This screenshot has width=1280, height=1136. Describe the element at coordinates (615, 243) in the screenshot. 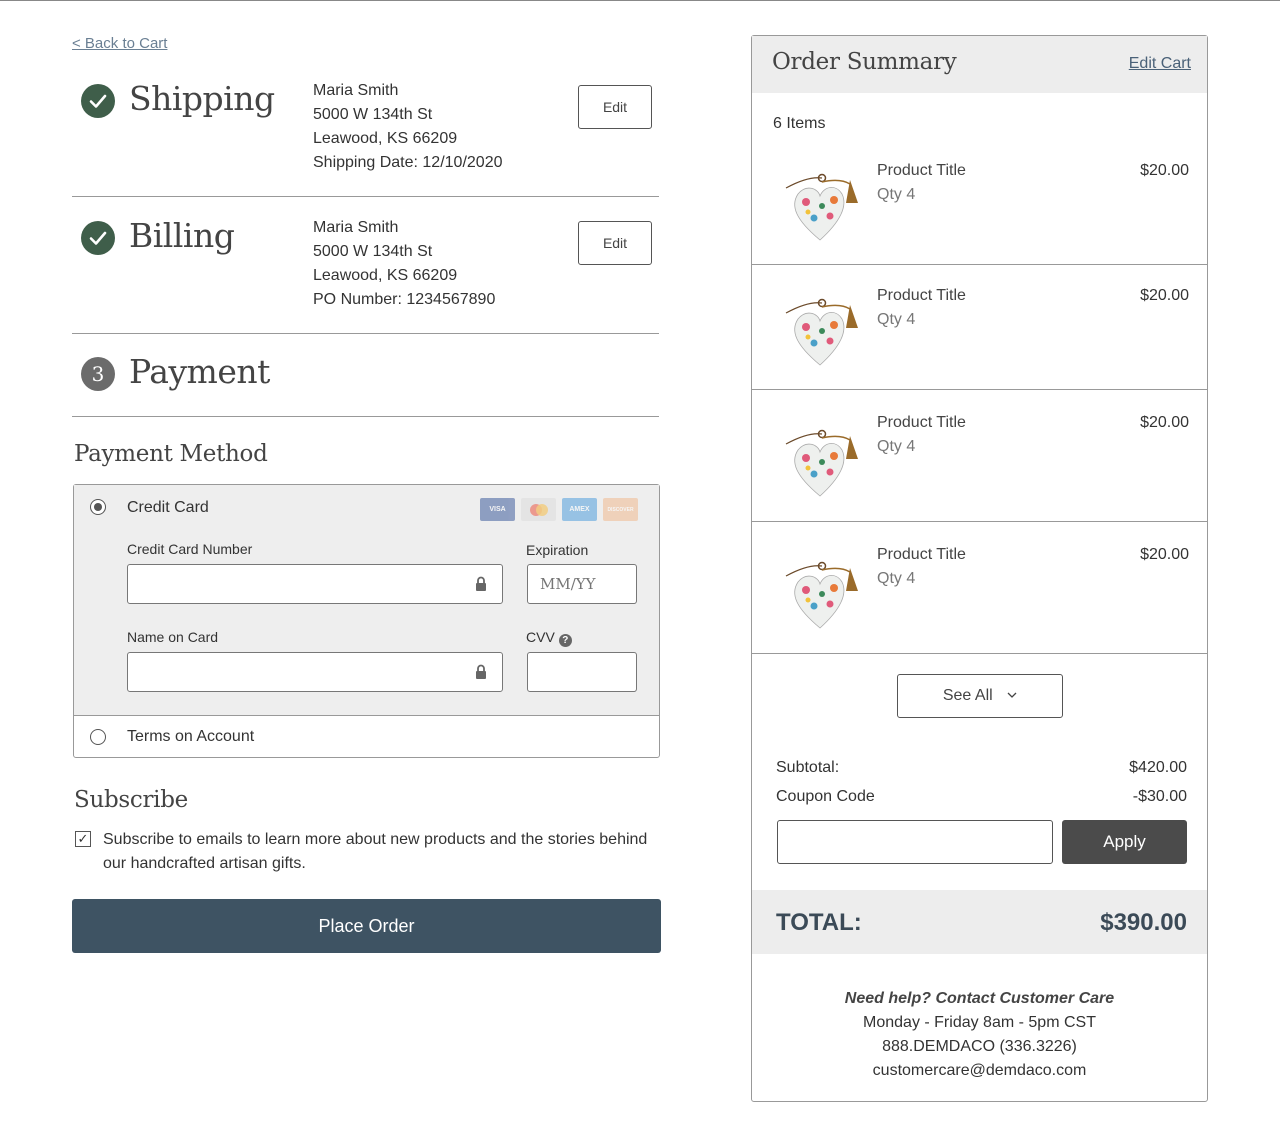

I see `edit-billing-button: Edit` at that location.